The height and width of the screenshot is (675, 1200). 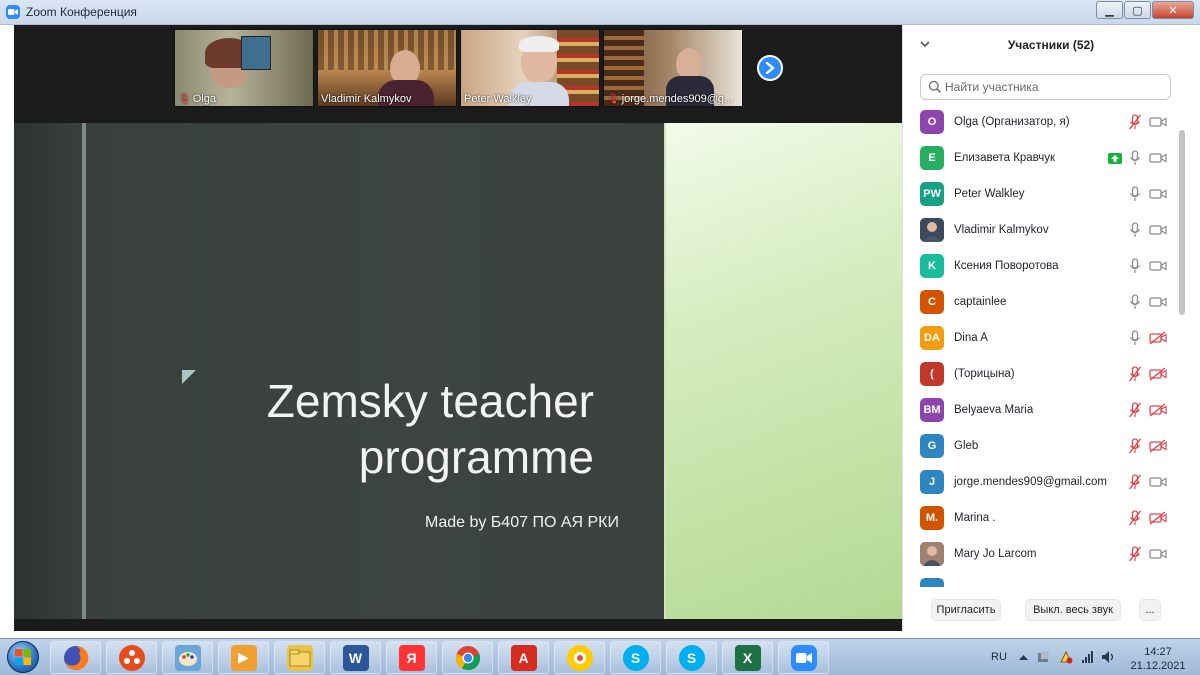 I want to click on participant-row: Jjorge.mendes909@gmail.com, so click(x=1039, y=482).